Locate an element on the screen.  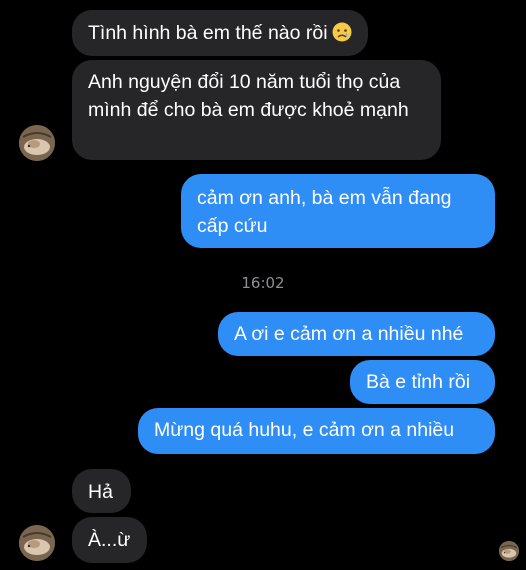
sent-message: A ơi e cảm ơn a nhiều nhé is located at coordinates (356, 334).